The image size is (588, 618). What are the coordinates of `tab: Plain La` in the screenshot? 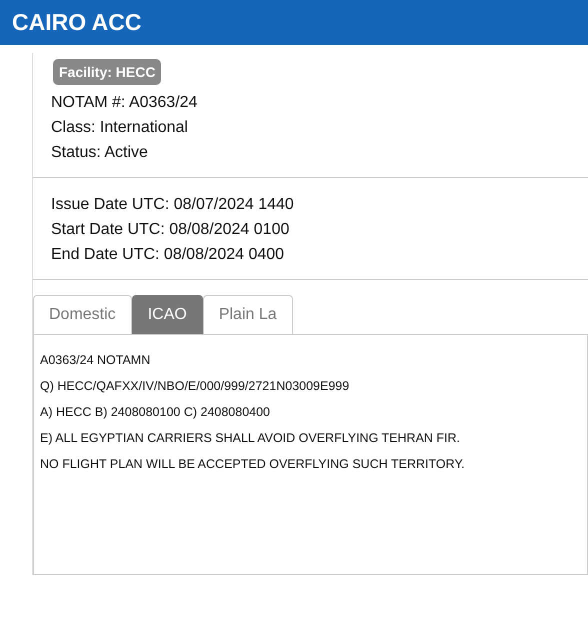 It's located at (247, 314).